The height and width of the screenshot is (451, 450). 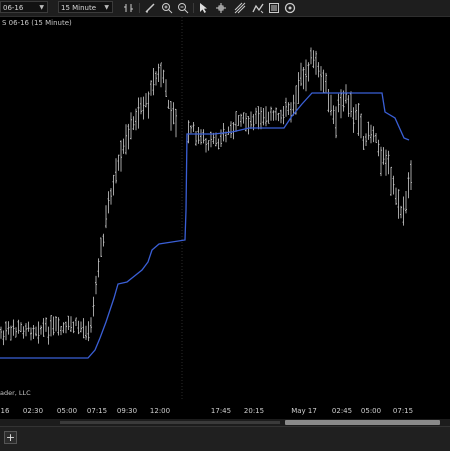 What do you see at coordinates (85, 7) in the screenshot?
I see `interval-selector: 15 Minute ▼` at bounding box center [85, 7].